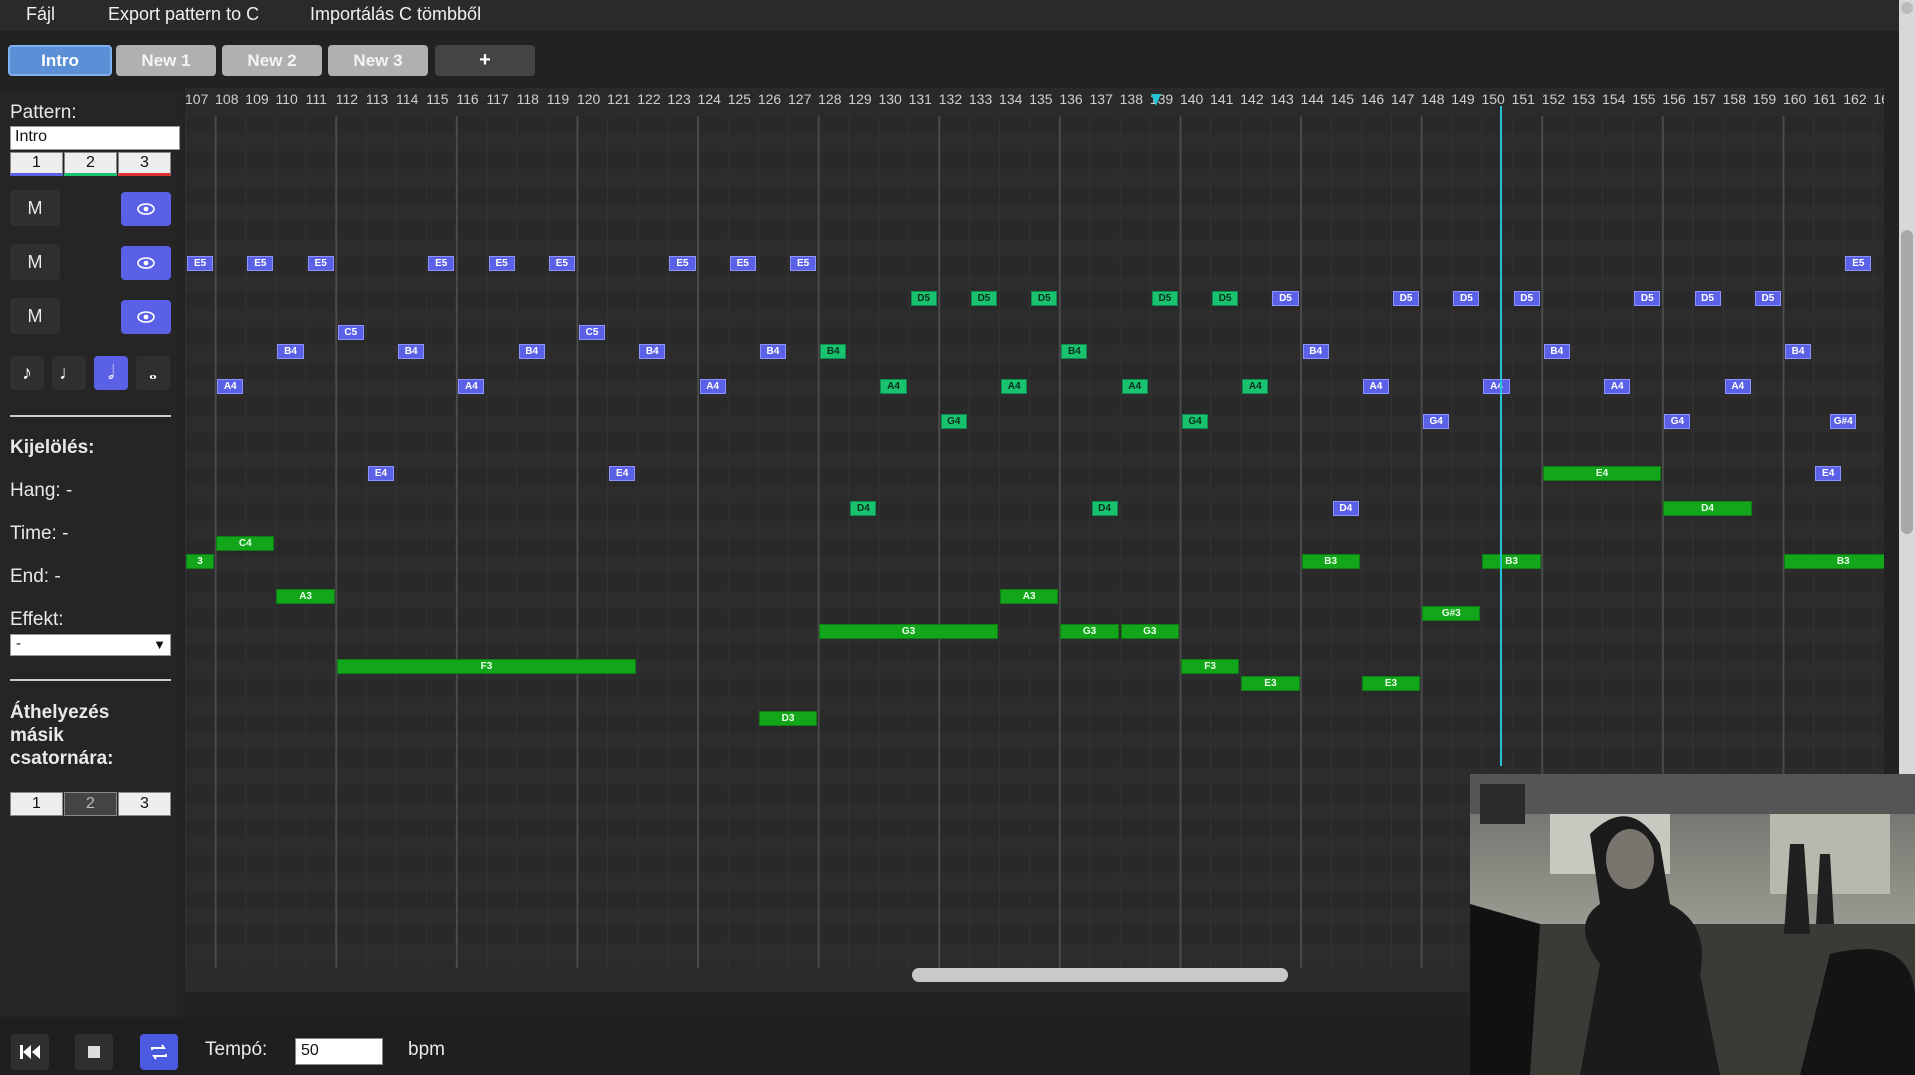  I want to click on eighth-note-icon: ♪, so click(27, 373).